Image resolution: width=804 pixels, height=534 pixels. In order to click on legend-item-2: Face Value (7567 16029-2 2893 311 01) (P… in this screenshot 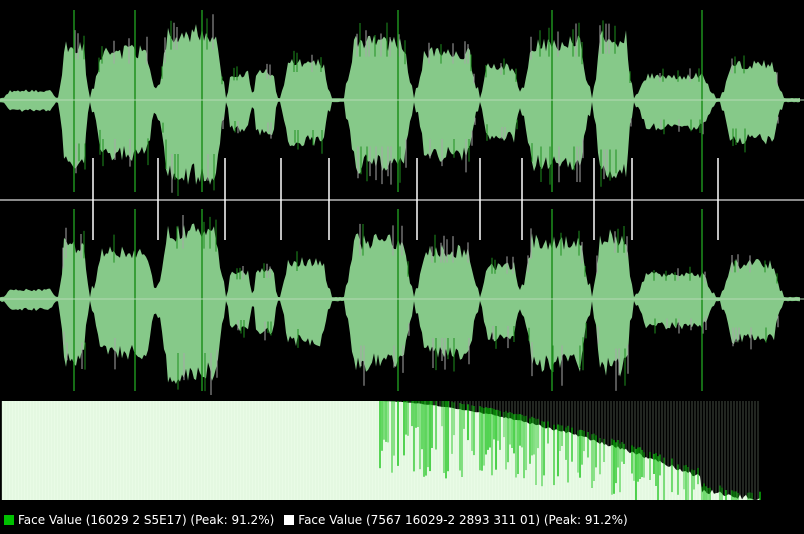, I will do `click(456, 520)`.